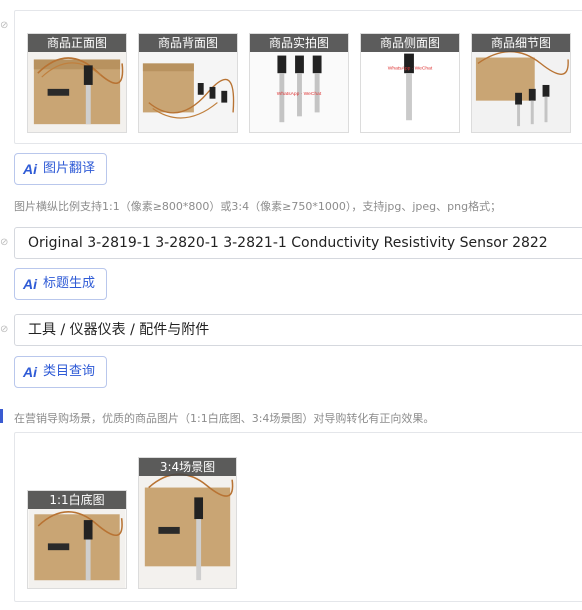 This screenshot has height=610, width=582. I want to click on thumb-label: 1:1白底图, so click(77, 500).